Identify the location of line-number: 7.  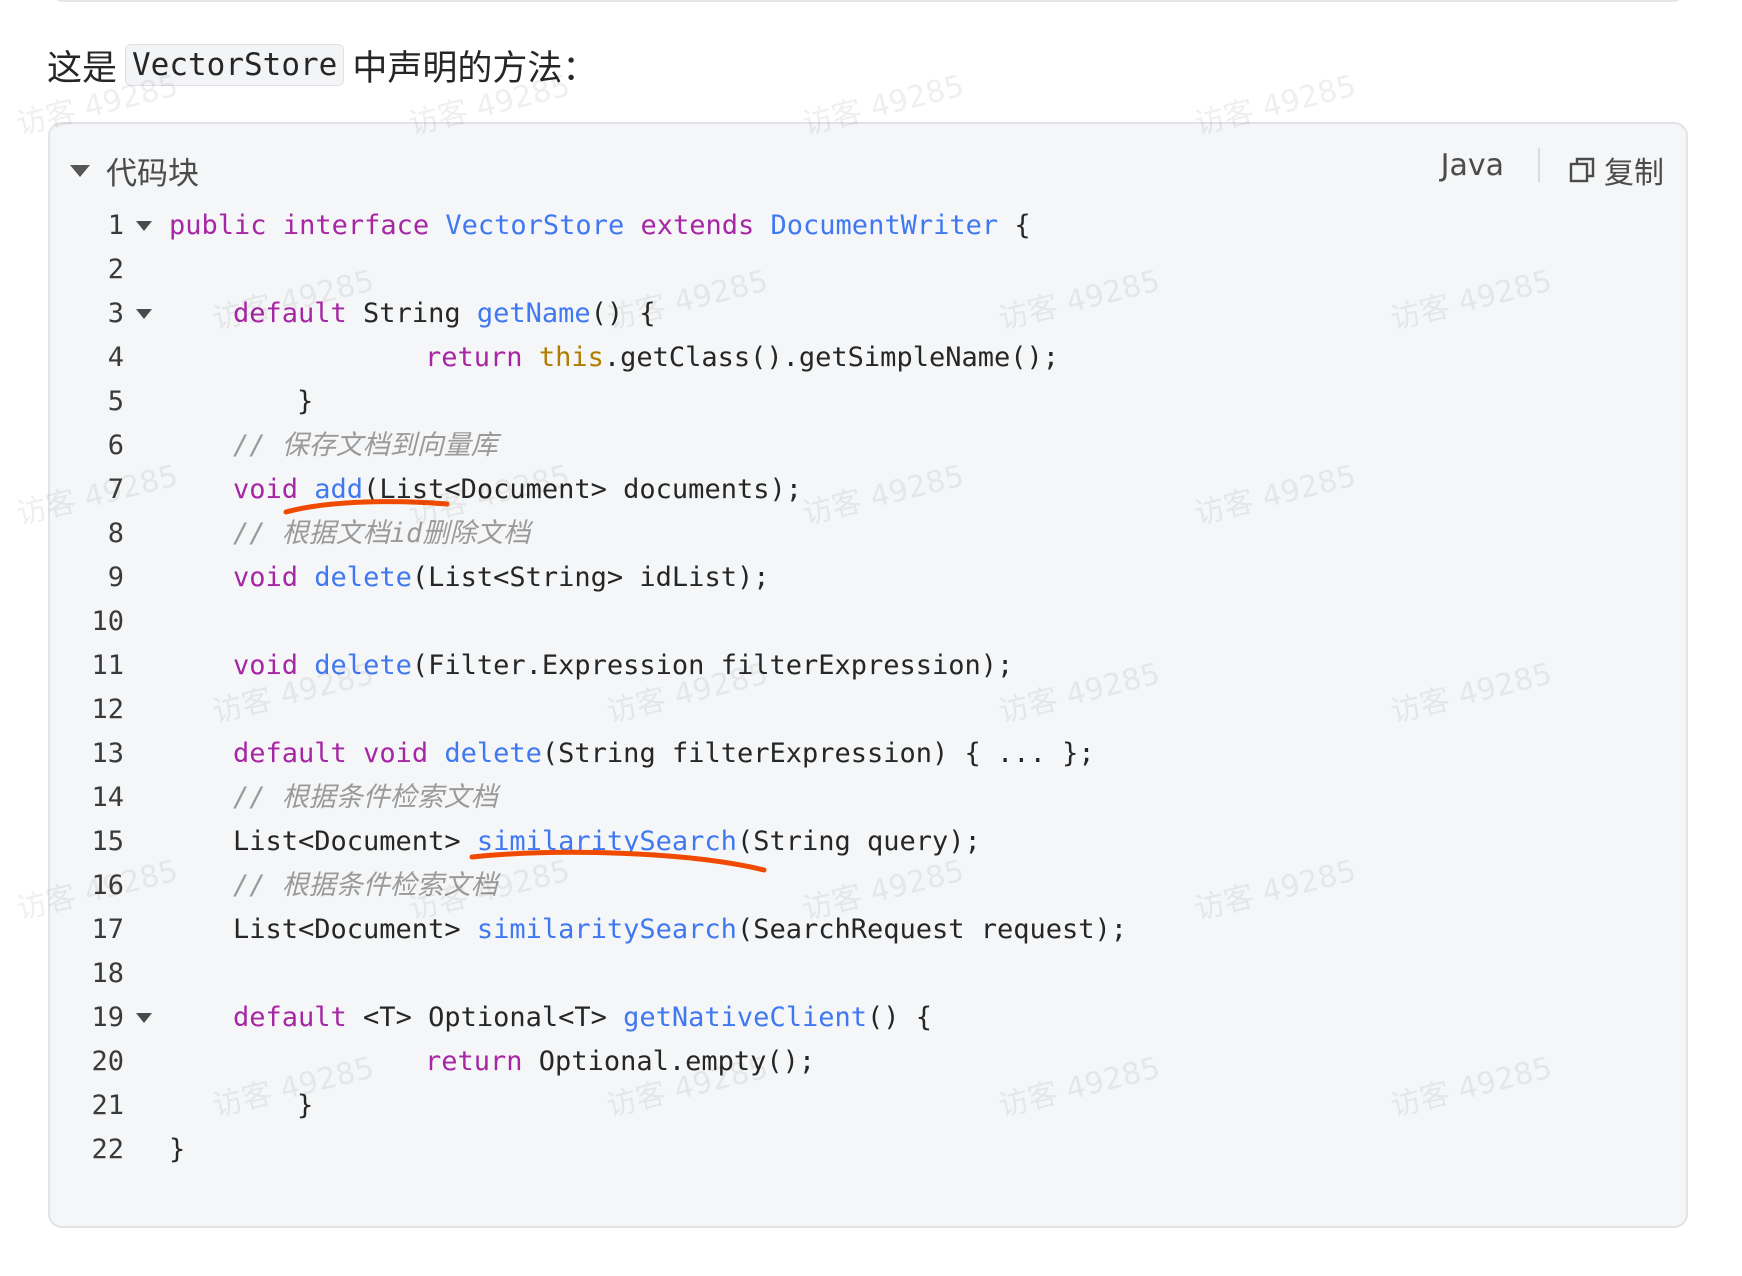
(115, 489).